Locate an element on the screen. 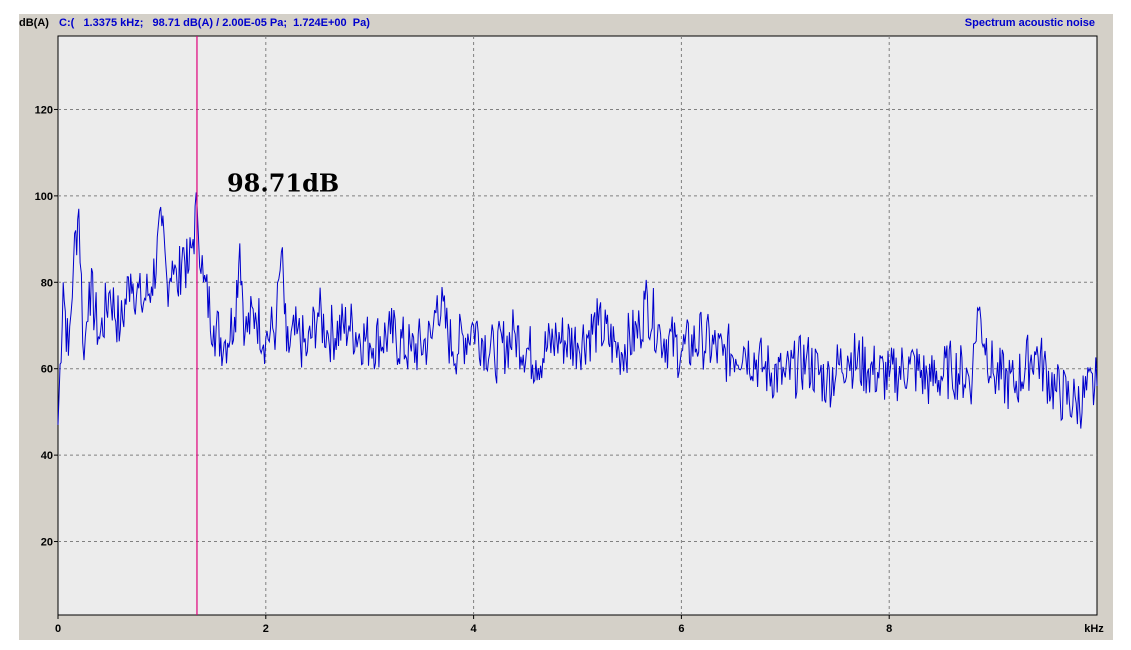  y-tick-label: 20 is located at coordinates (47, 543).